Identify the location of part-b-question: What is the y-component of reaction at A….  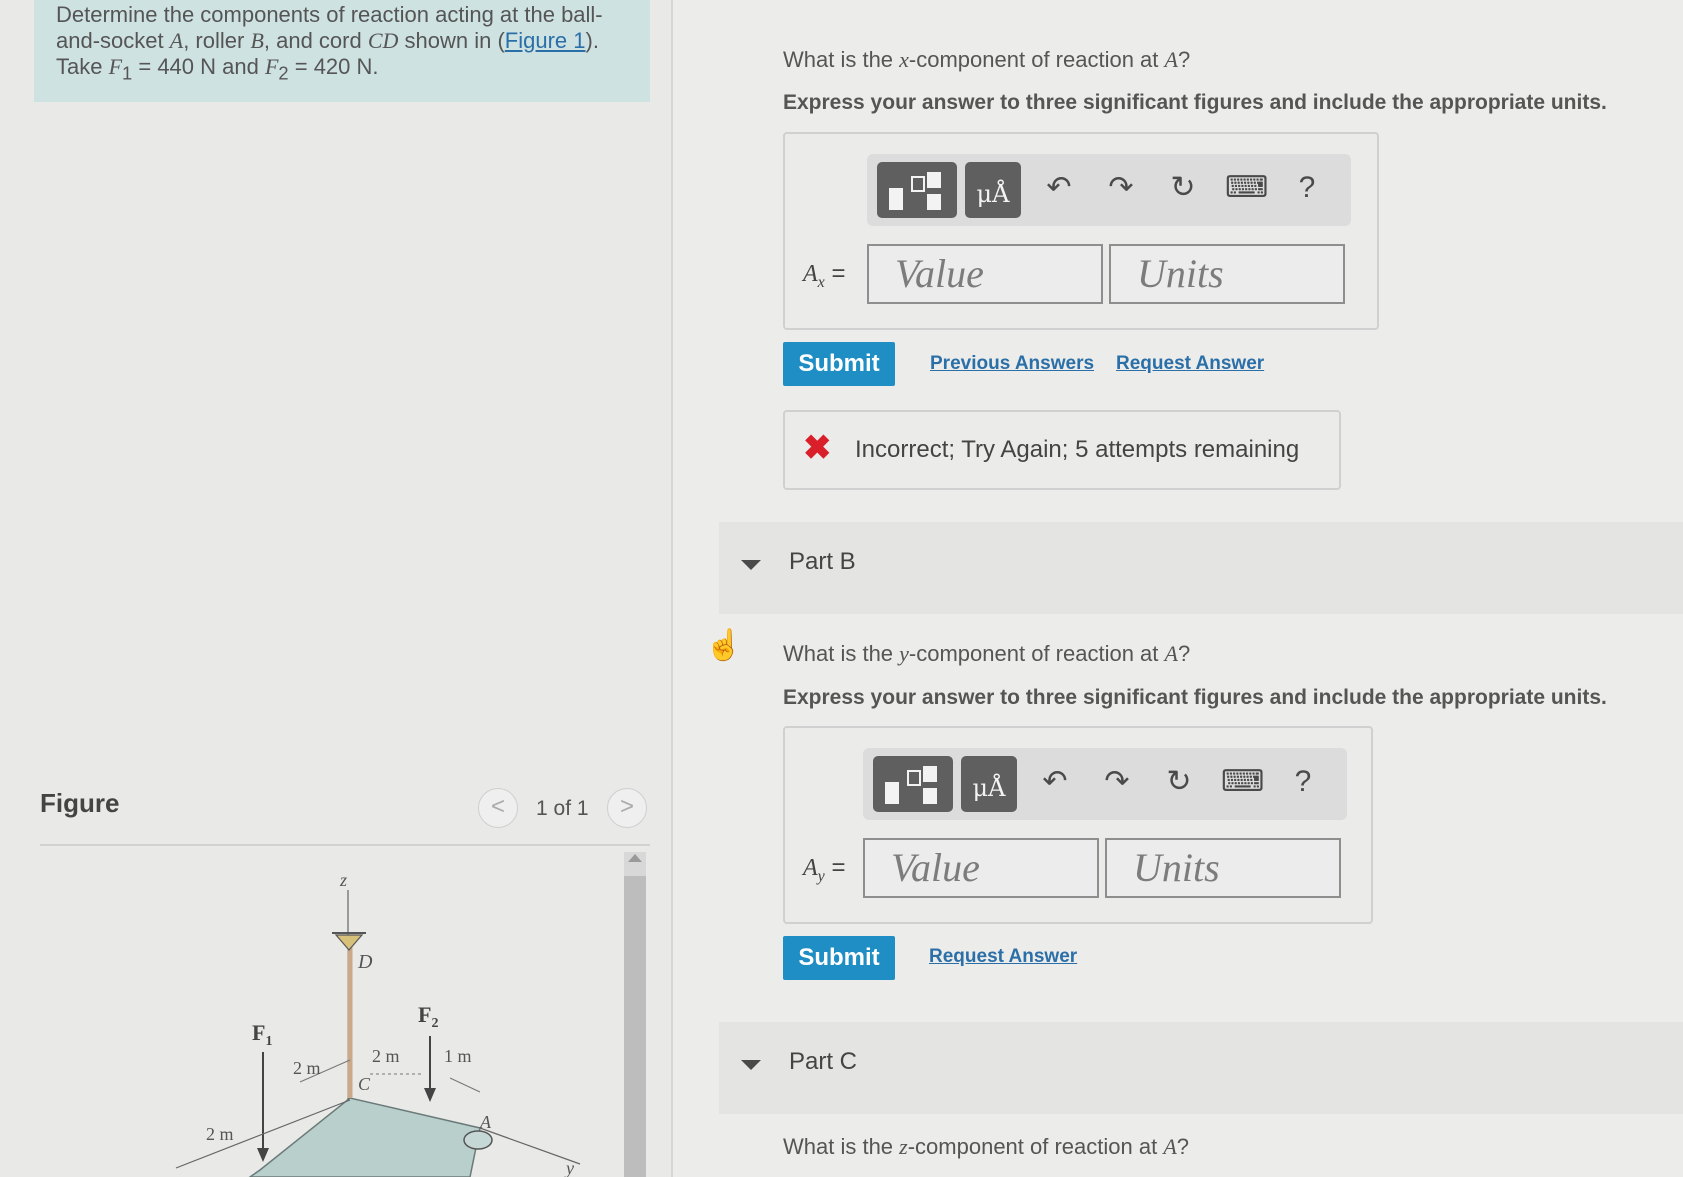
(987, 653).